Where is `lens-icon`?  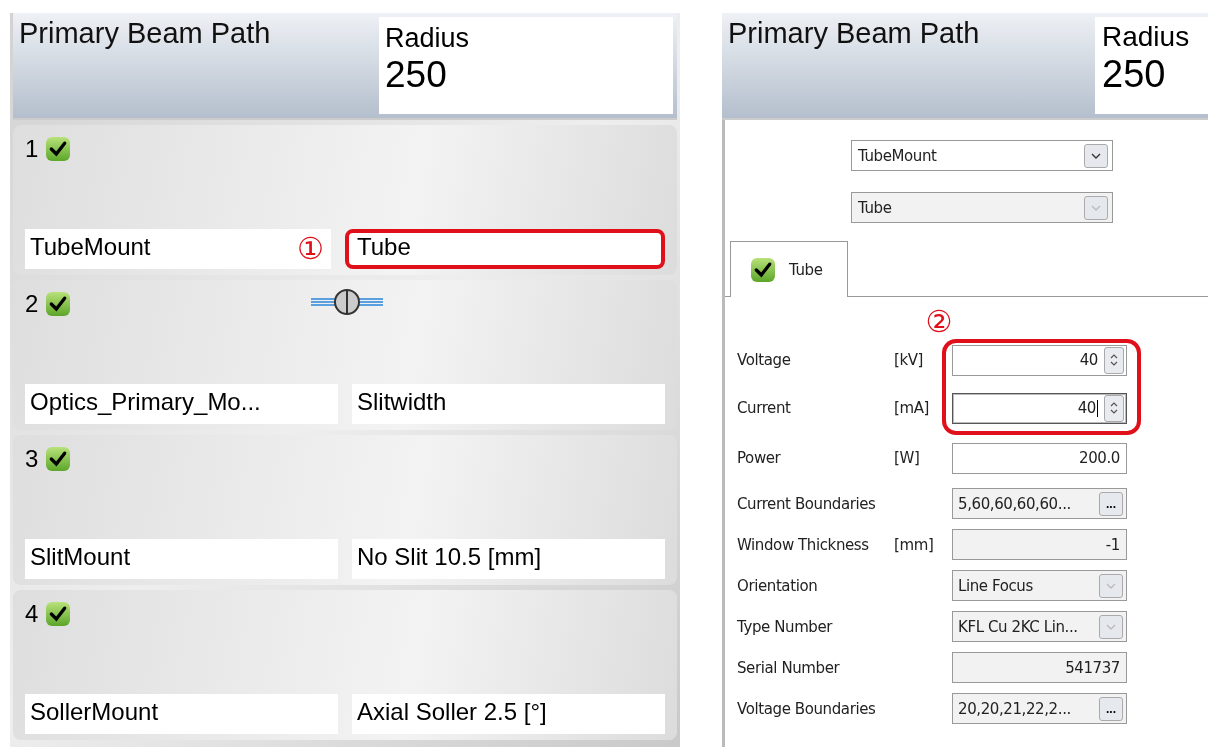 lens-icon is located at coordinates (347, 302).